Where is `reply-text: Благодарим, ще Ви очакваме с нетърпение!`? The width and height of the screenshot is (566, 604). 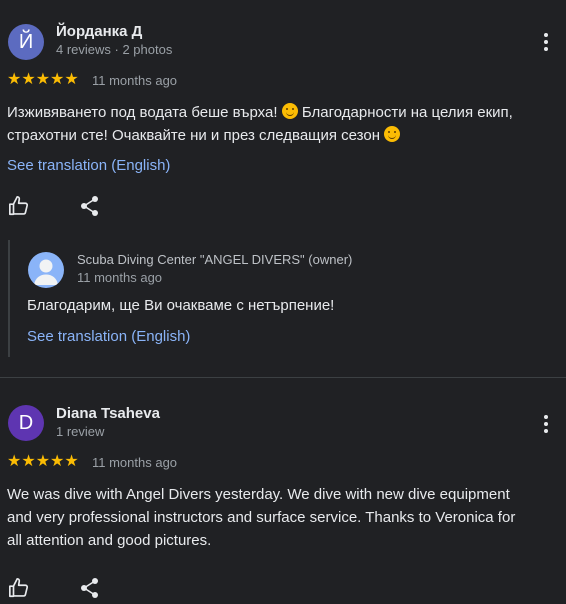
reply-text: Благодарим, ще Ви очакваме с нетърпение! is located at coordinates (181, 305).